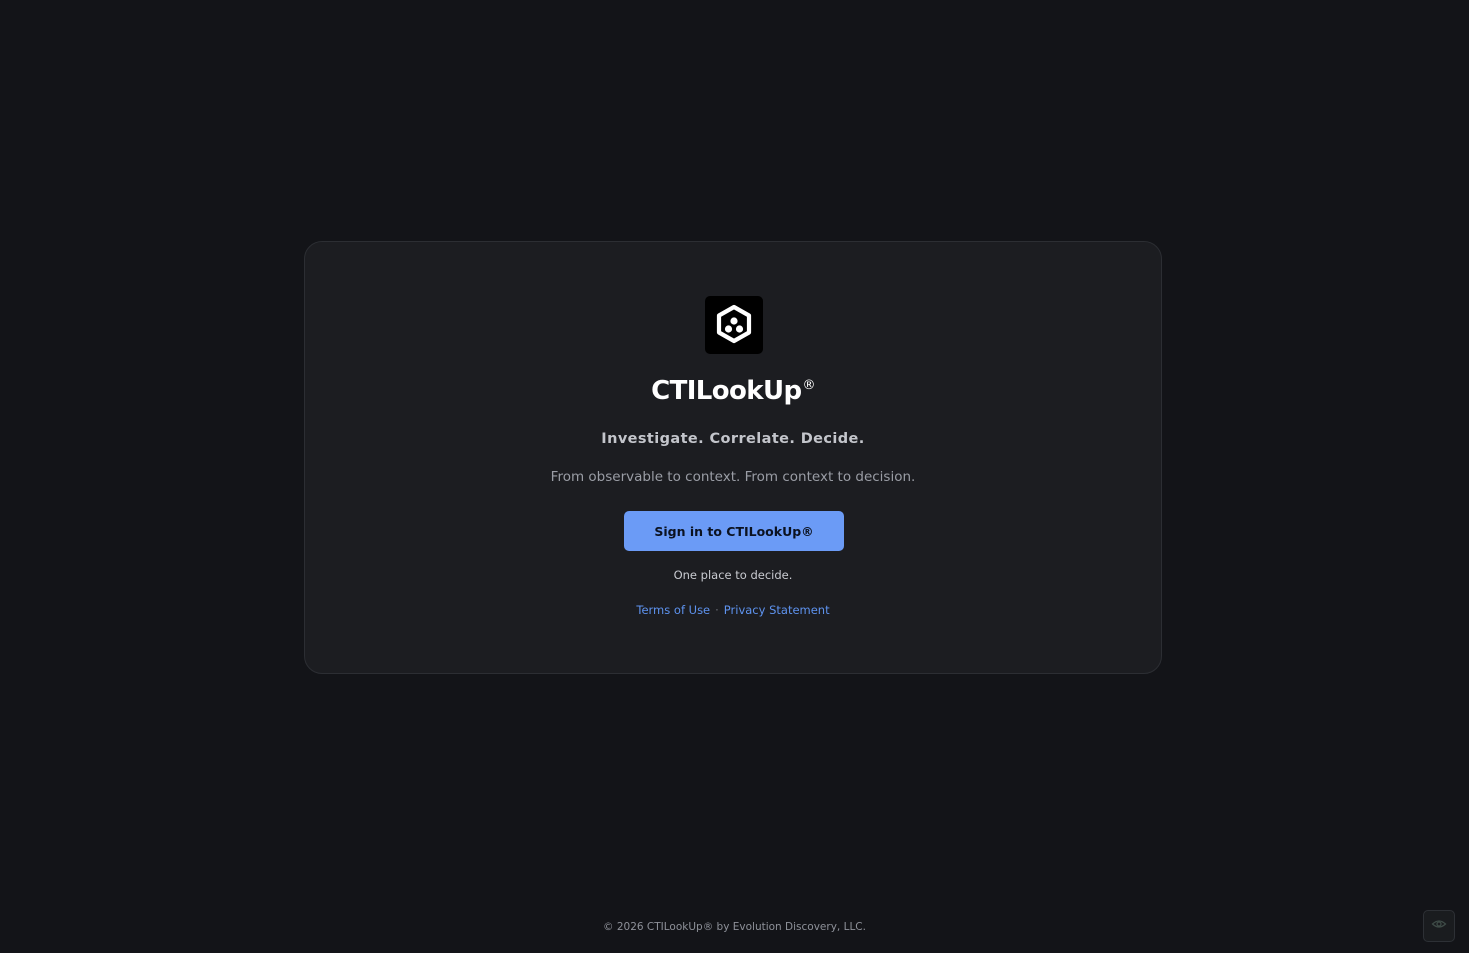 This screenshot has width=1469, height=953. Describe the element at coordinates (734, 325) in the screenshot. I see `ctilookup-logo-icon` at that location.